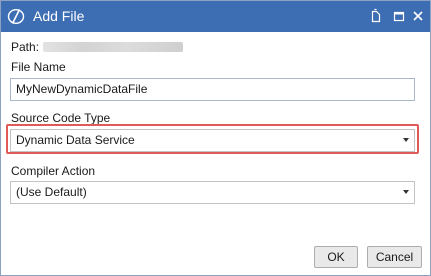 Image resolution: width=431 pixels, height=276 pixels. I want to click on path-label: Path:, so click(25, 47).